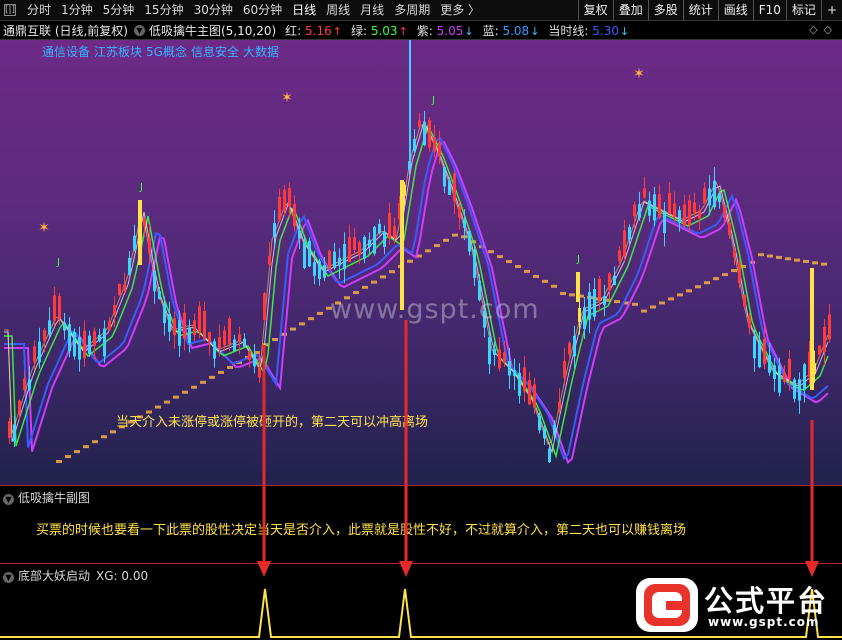  I want to click on period-tab: 30分钟, so click(213, 10).